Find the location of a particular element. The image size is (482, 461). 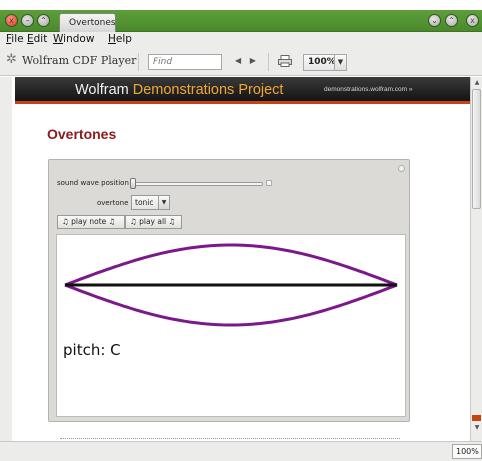

wave-envelope-lower is located at coordinates (231, 305).